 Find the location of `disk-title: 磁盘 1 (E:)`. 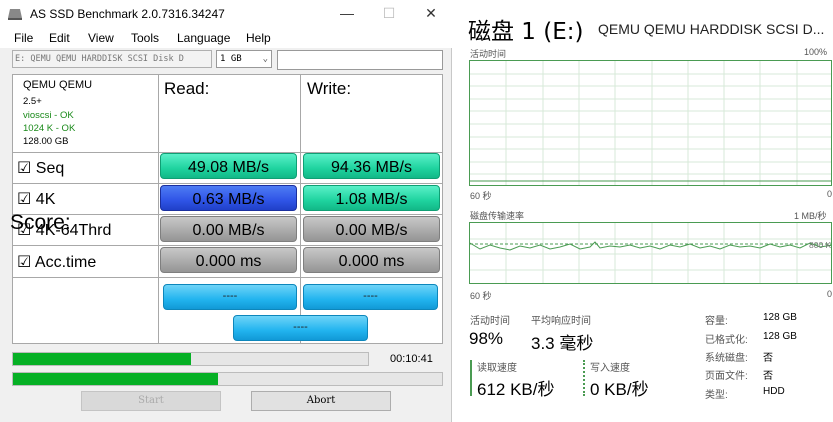

disk-title: 磁盘 1 (E:) is located at coordinates (526, 32).